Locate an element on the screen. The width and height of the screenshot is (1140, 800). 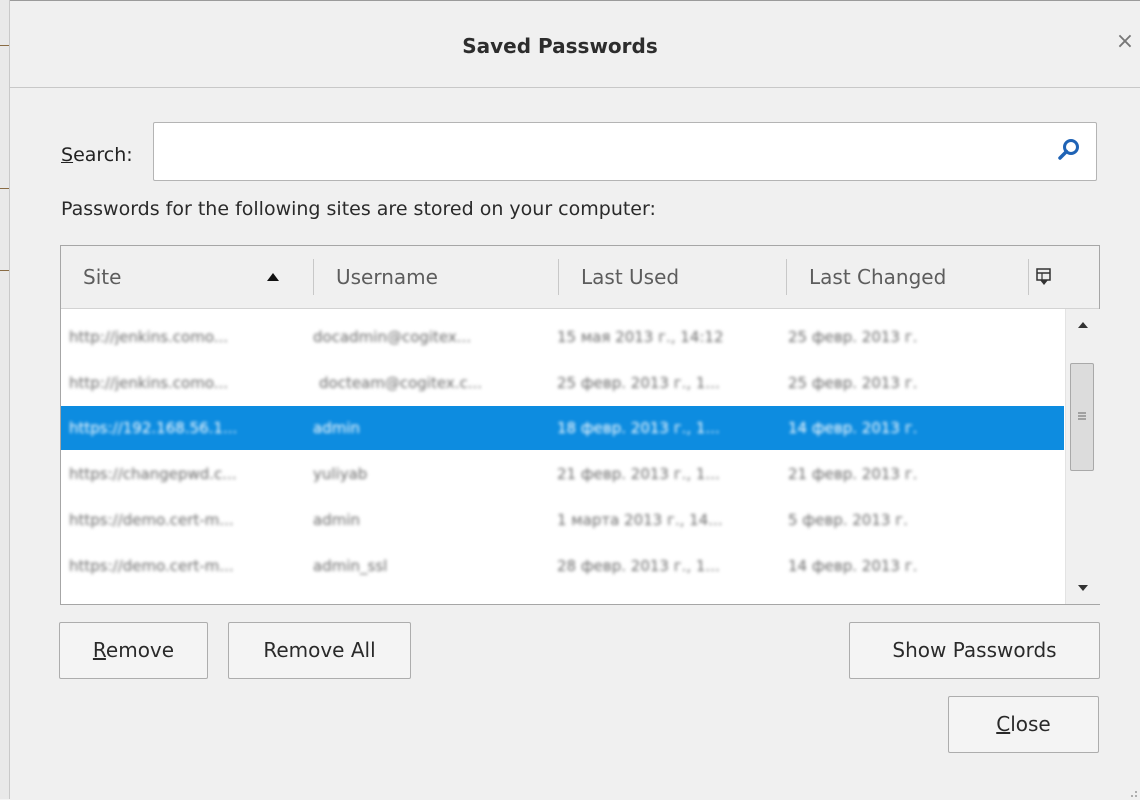
titlebar: Saved Passwords × is located at coordinates (575, 44).